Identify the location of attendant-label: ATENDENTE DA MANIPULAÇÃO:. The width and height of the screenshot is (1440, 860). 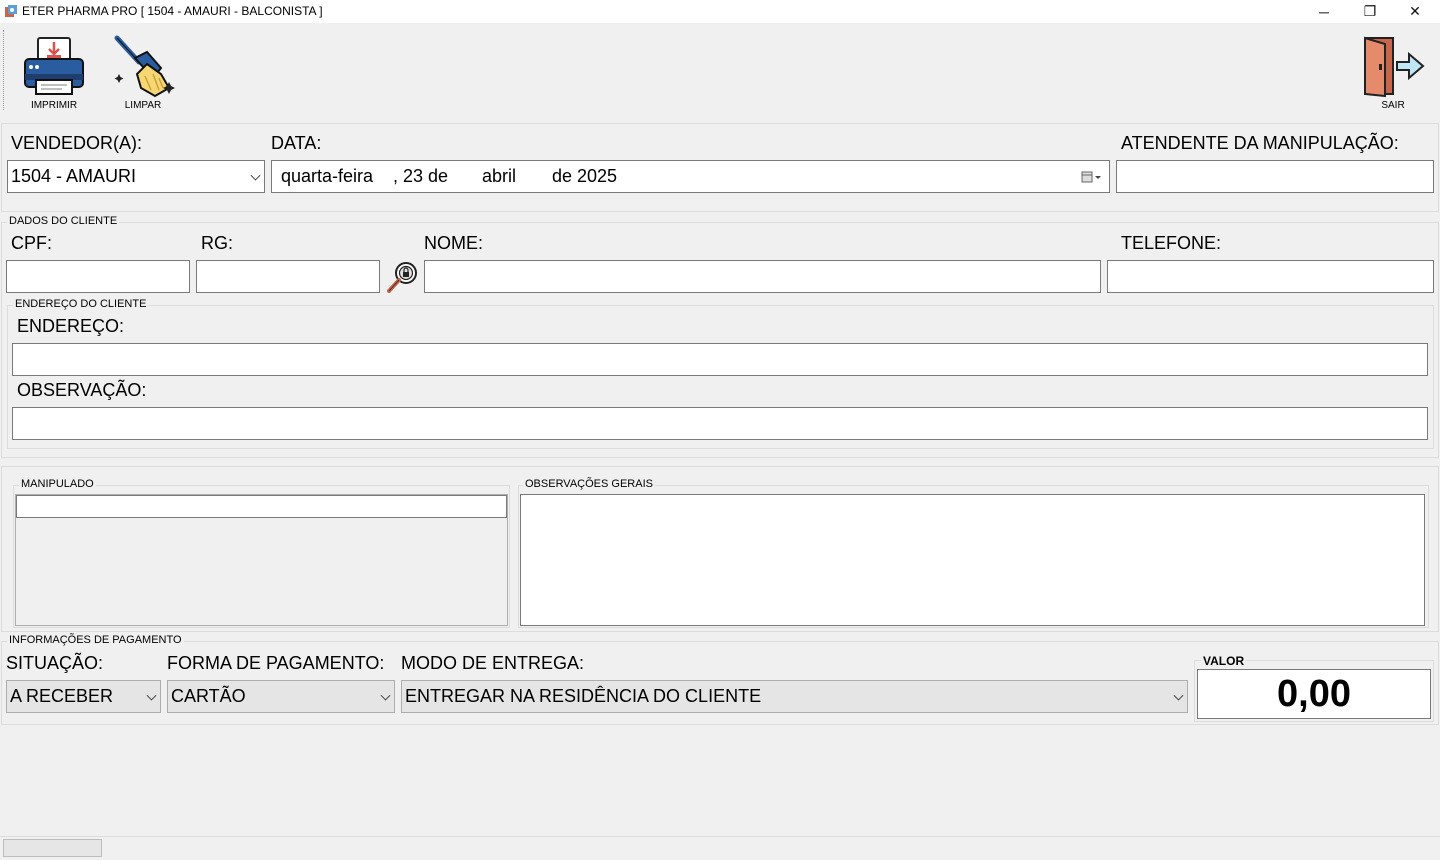
(1260, 143).